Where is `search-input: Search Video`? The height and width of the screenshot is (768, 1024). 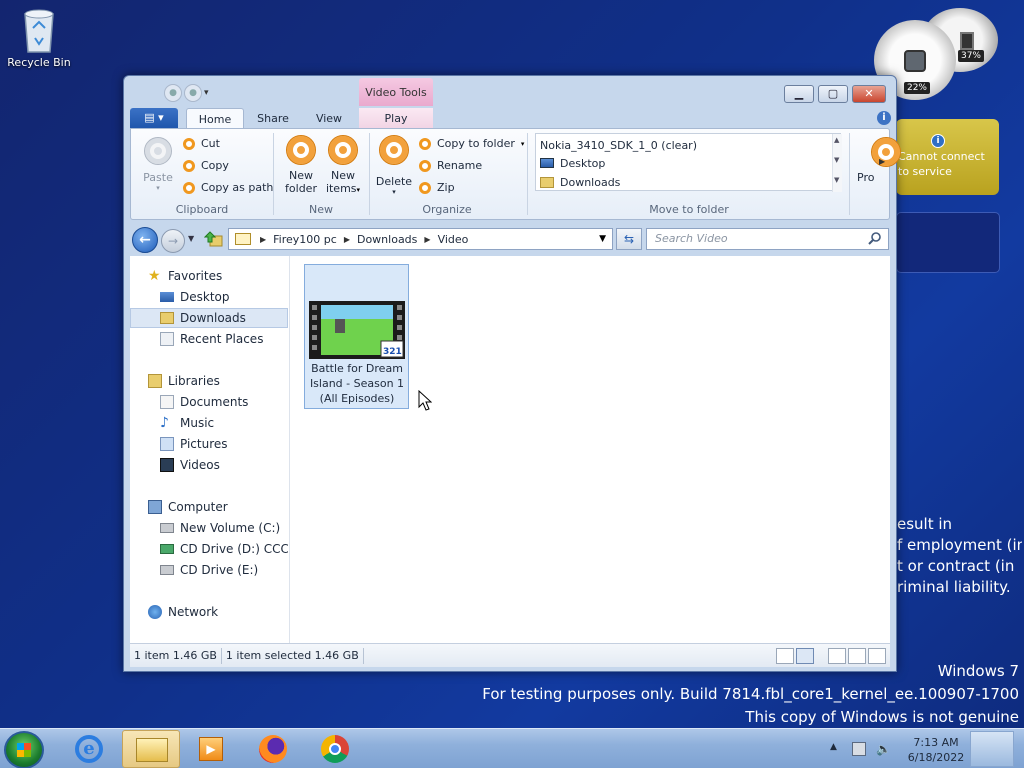 search-input: Search Video is located at coordinates (767, 239).